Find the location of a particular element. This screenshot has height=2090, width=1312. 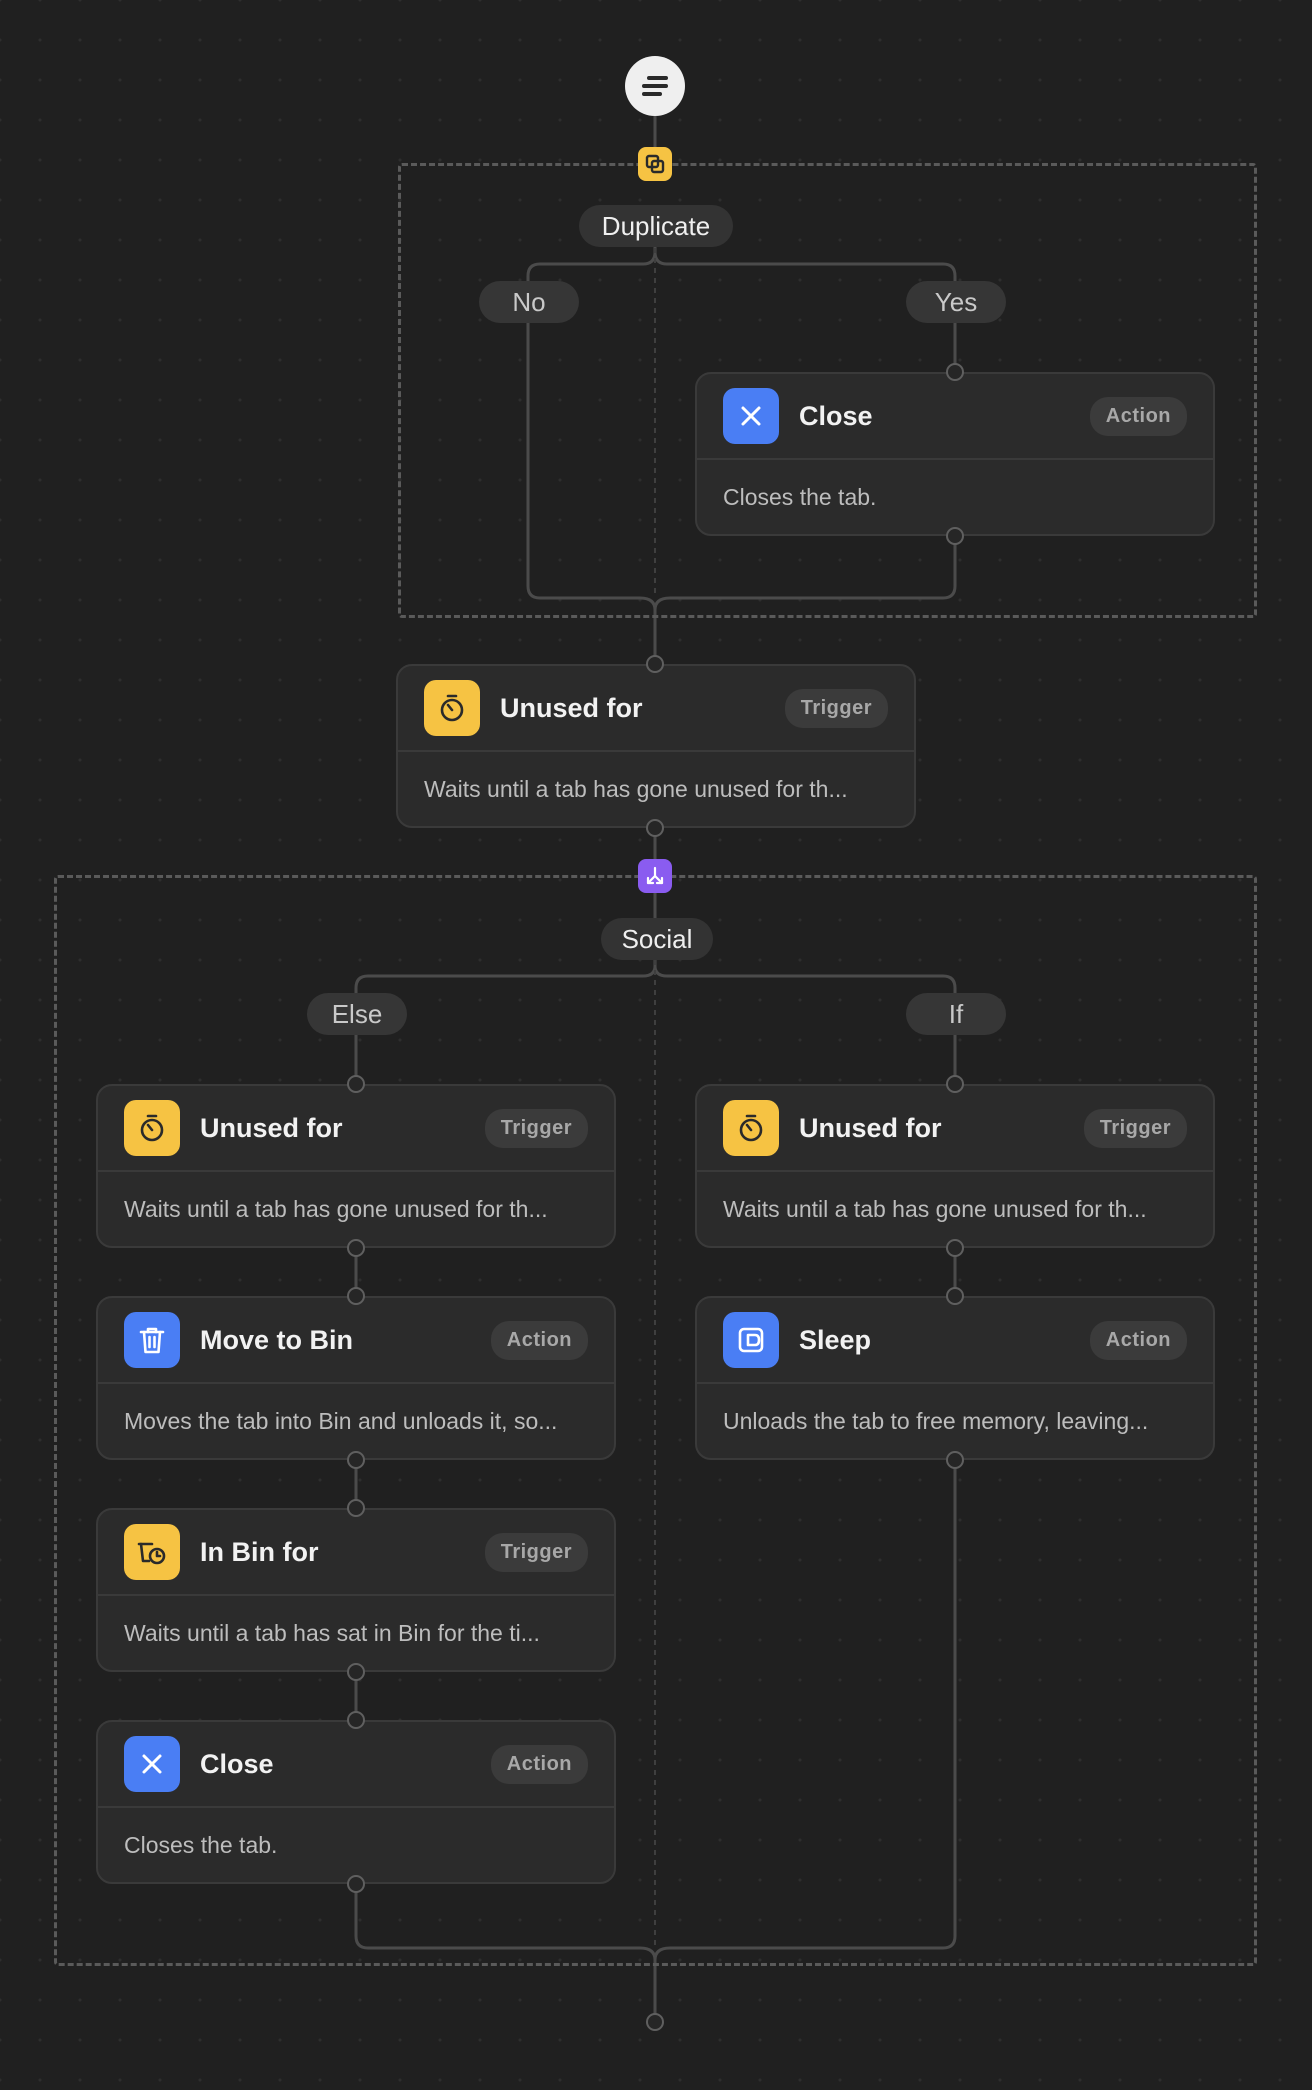

menu-lines-icon is located at coordinates (655, 86).